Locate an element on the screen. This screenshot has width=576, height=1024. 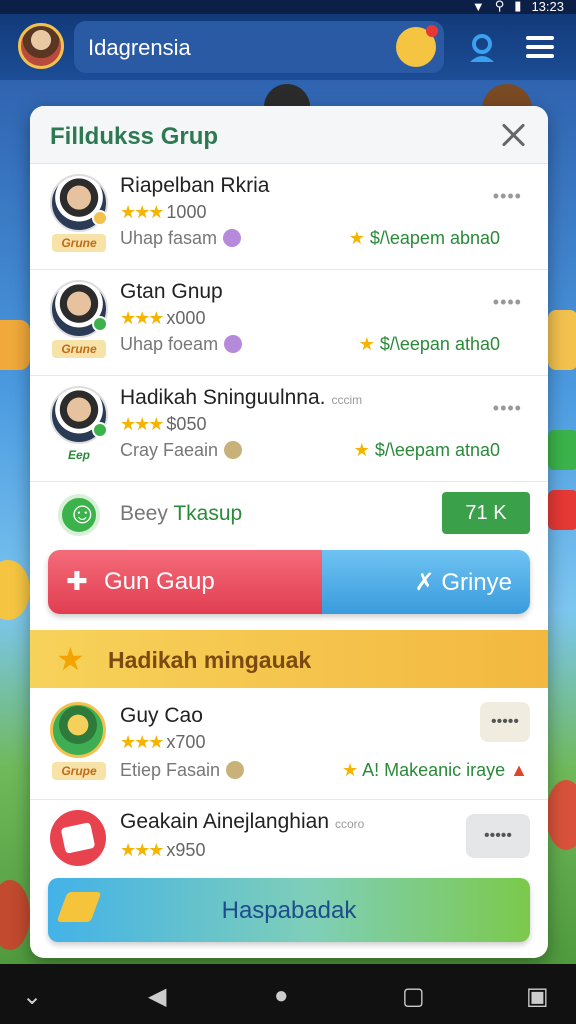
rating-value: x000 is located at coordinates (186, 318).